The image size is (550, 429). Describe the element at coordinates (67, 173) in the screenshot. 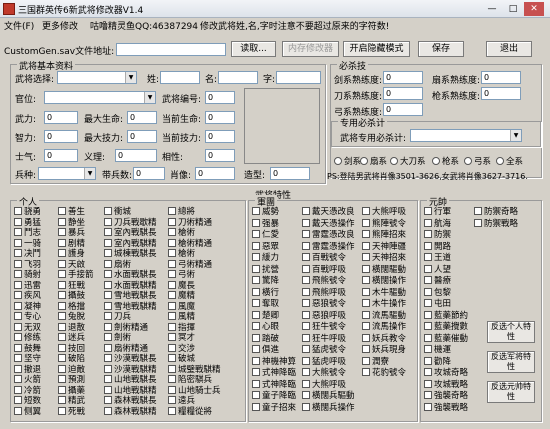

I see `troop-type-combo: ▼` at that location.